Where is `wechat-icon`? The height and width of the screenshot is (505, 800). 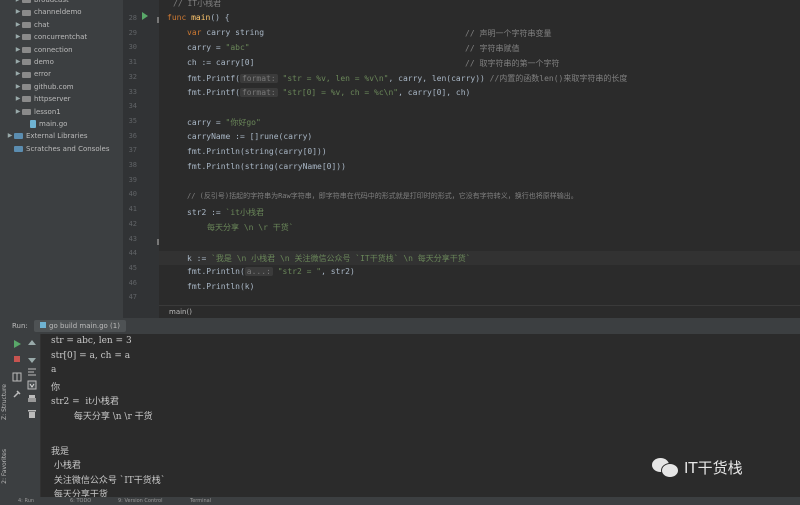 wechat-icon is located at coordinates (666, 467).